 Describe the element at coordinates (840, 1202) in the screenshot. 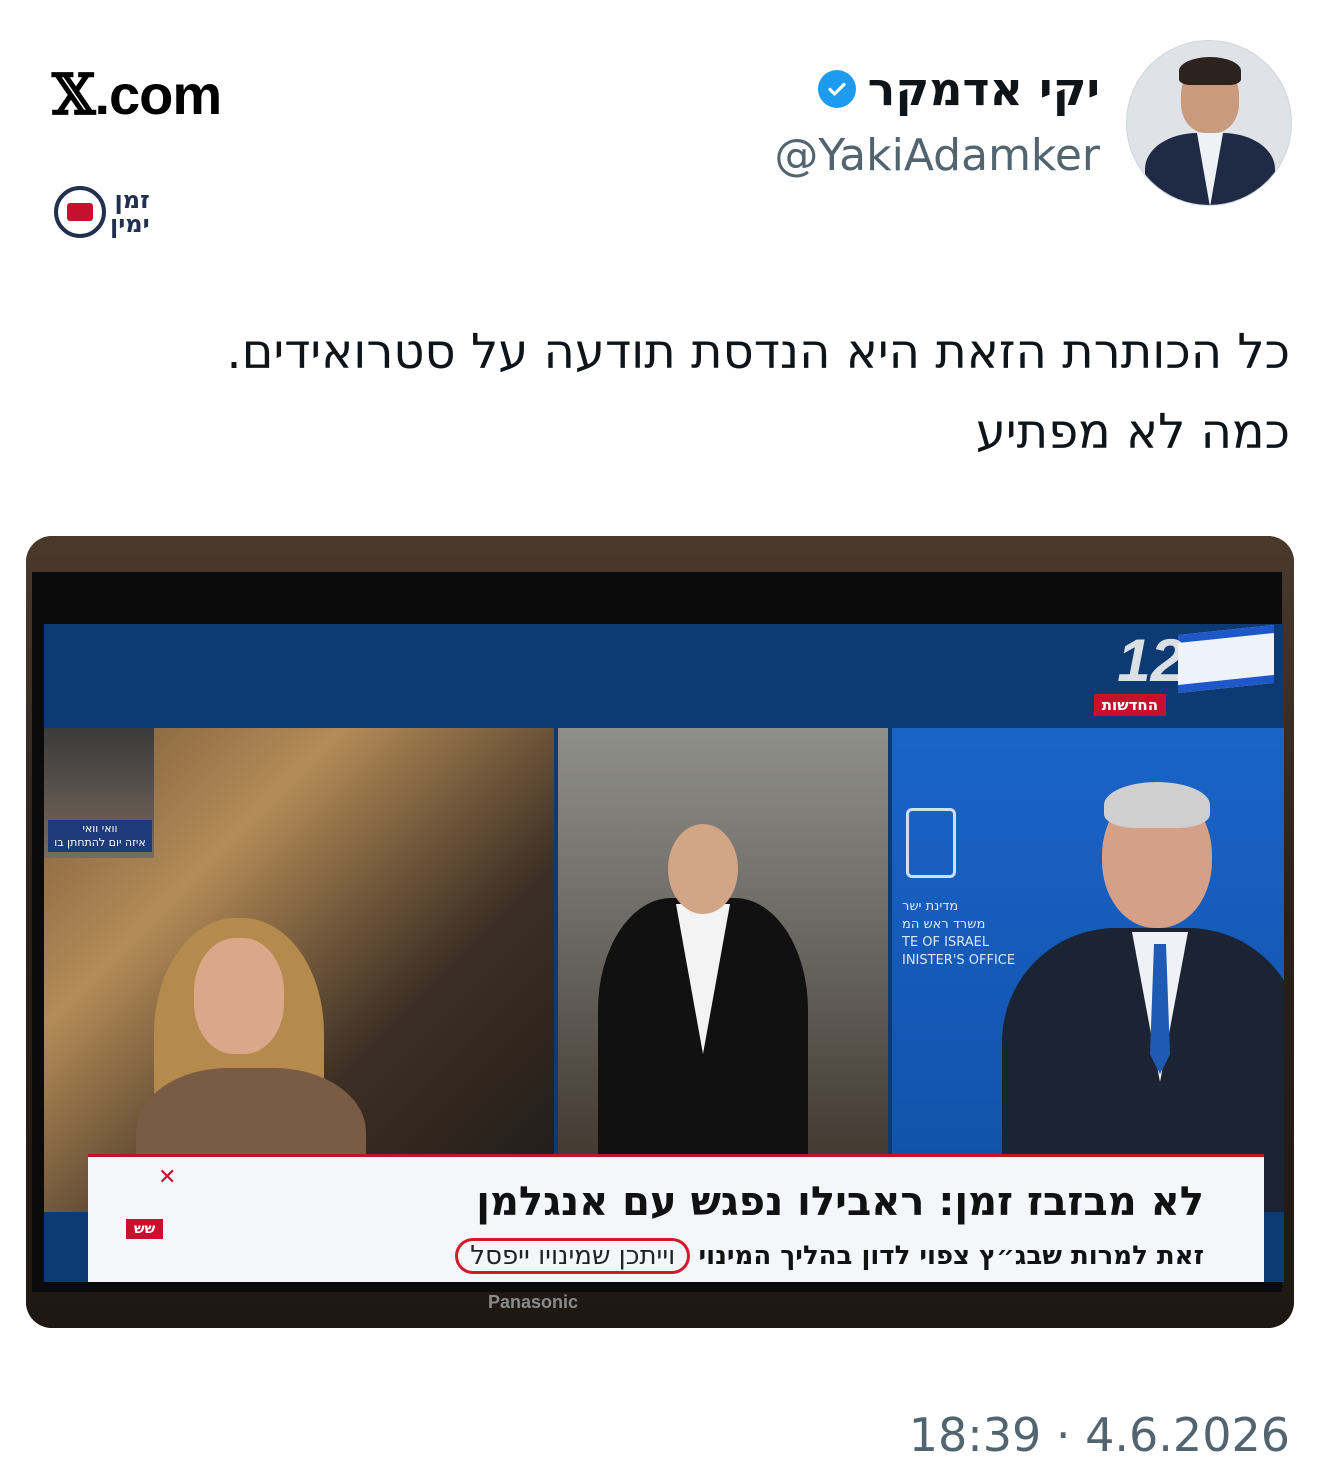

I see `ticker-headline: לא מבזבז זמן: ראבילו נפגש עם אנגלמן` at that location.